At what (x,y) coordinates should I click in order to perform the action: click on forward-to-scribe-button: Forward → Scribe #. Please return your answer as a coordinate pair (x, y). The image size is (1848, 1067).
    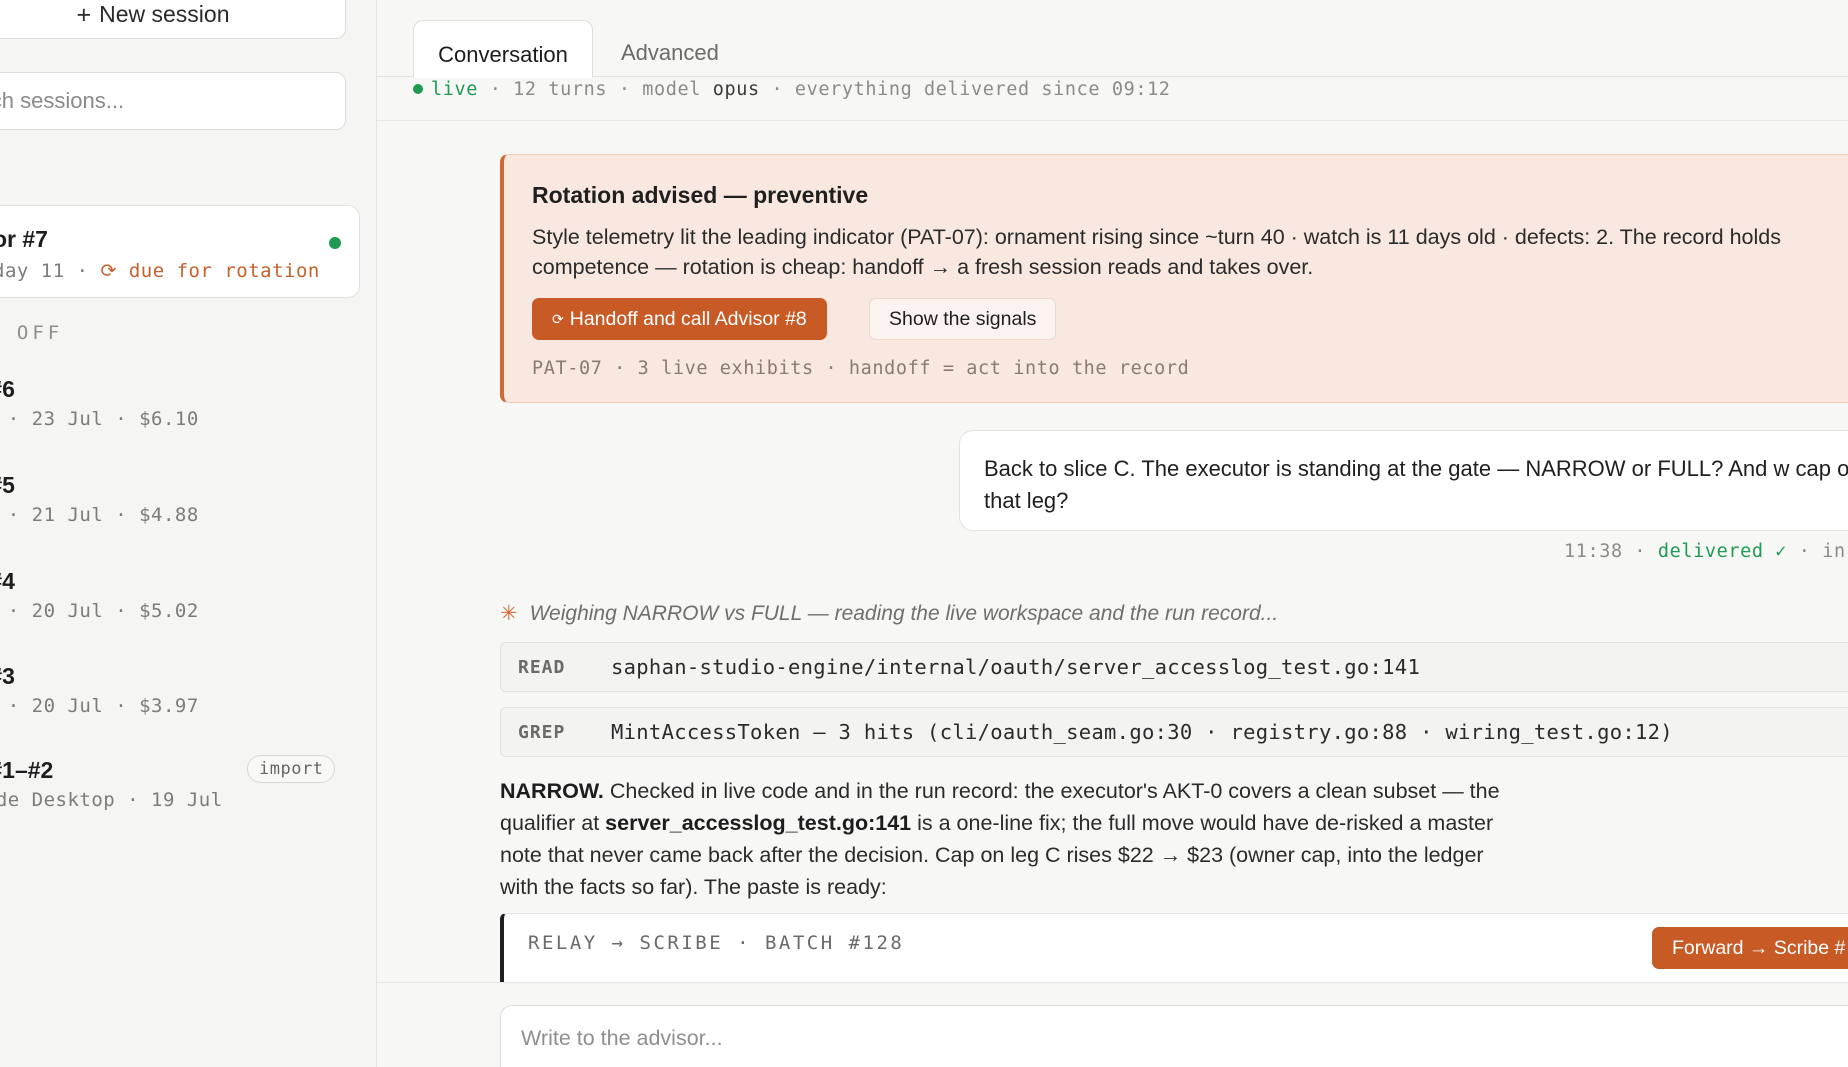
    Looking at the image, I should click on (1750, 948).